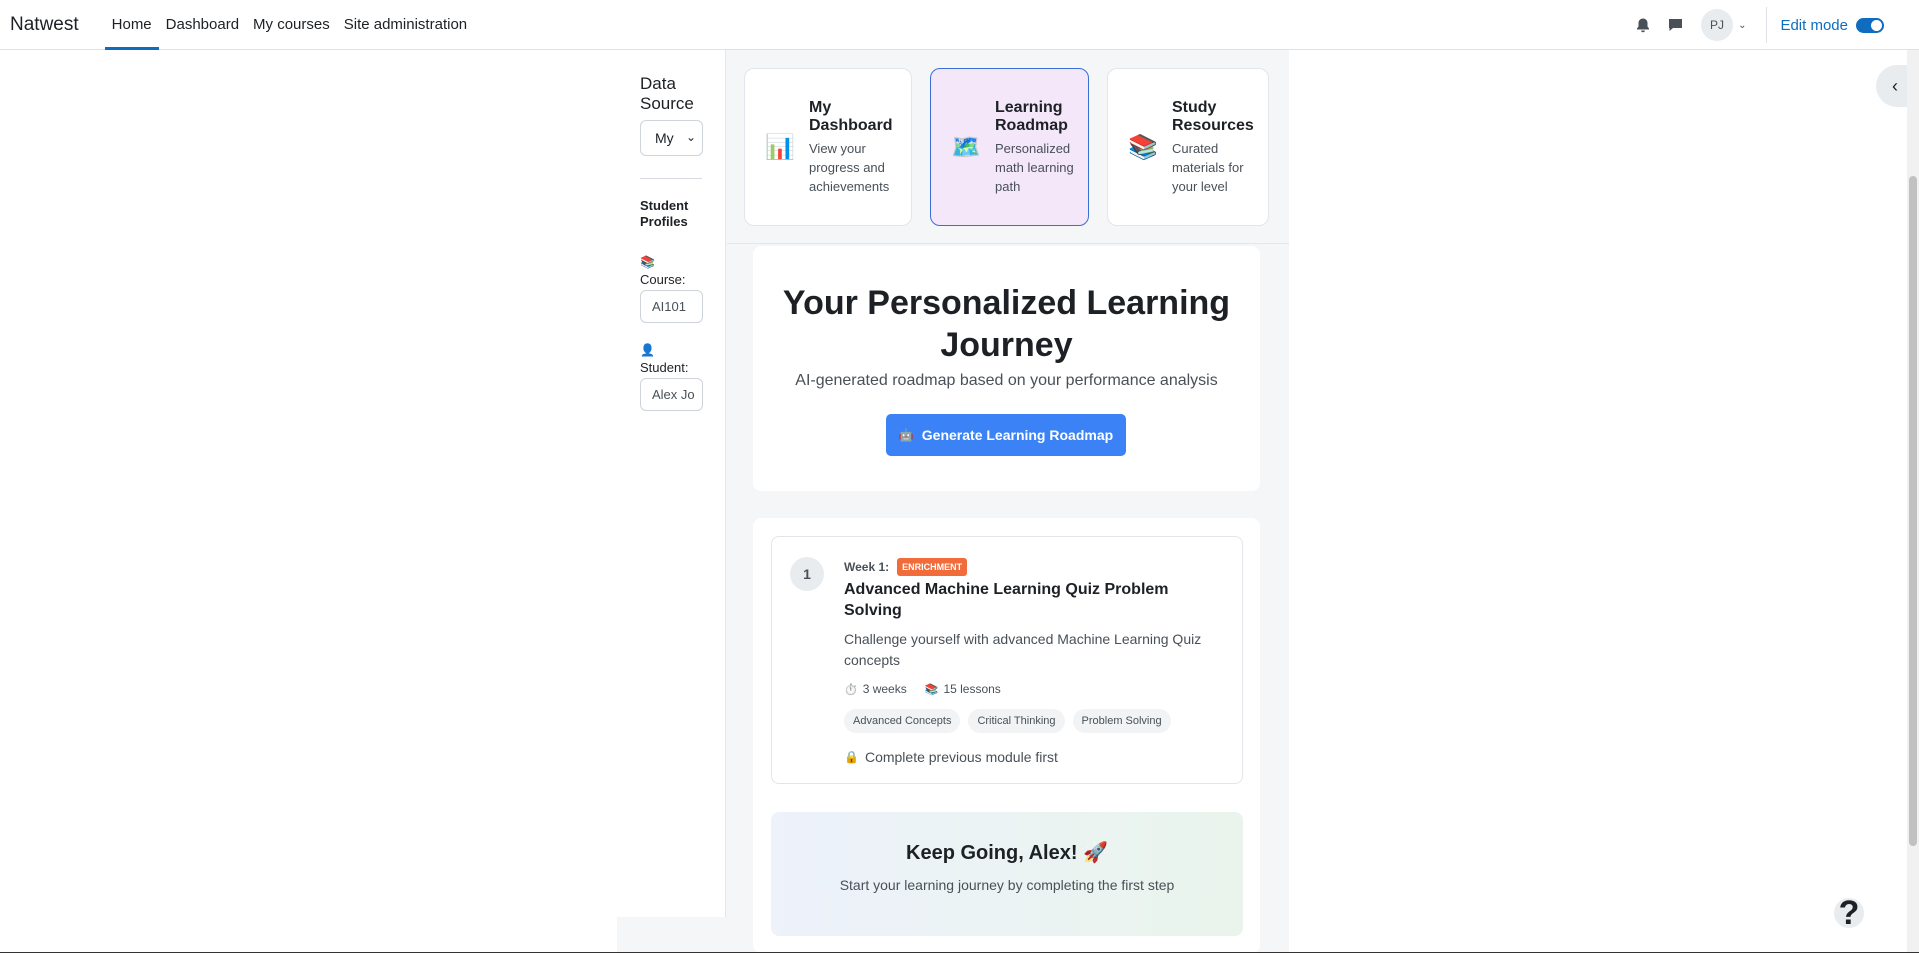  Describe the element at coordinates (1121, 721) in the screenshot. I see `module-tag: Problem Solving` at that location.